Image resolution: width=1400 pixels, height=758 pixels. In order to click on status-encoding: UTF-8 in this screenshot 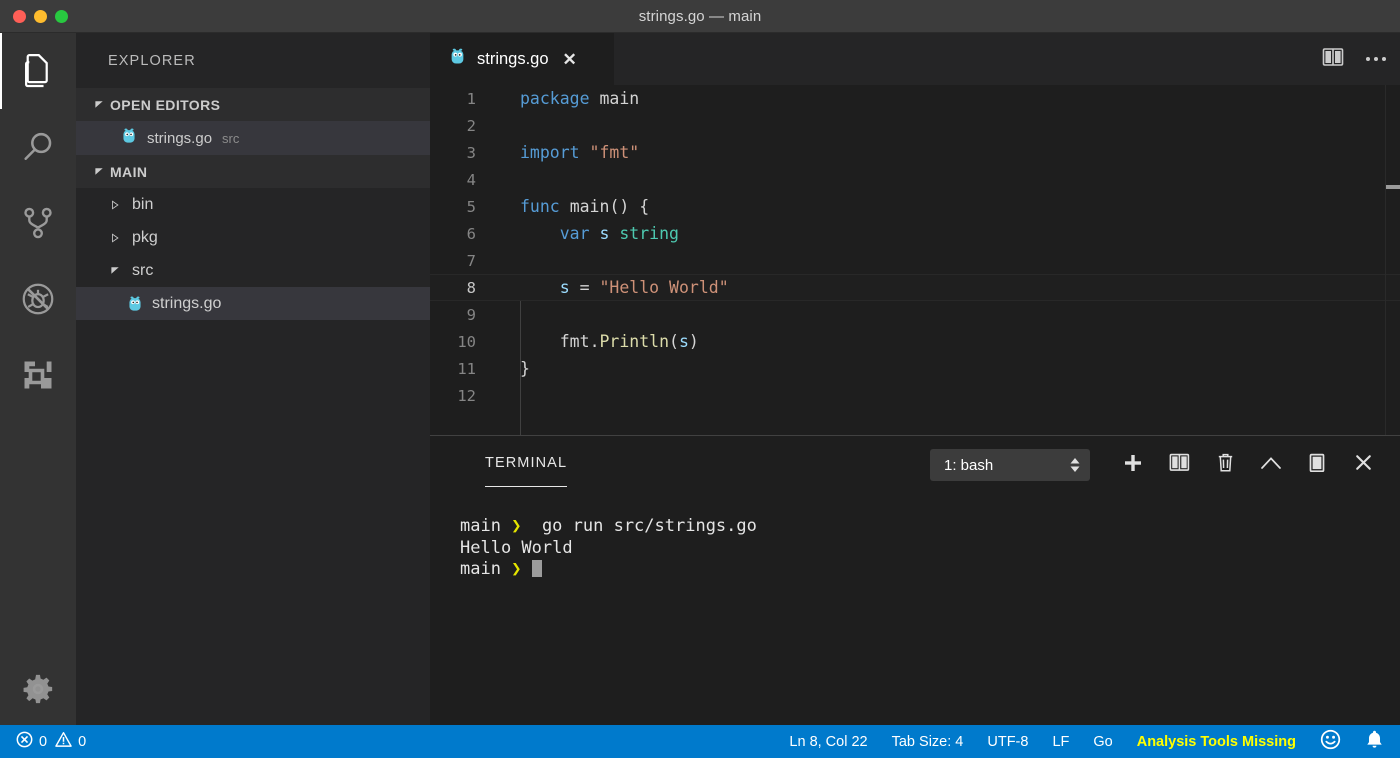, I will do `click(1007, 742)`.